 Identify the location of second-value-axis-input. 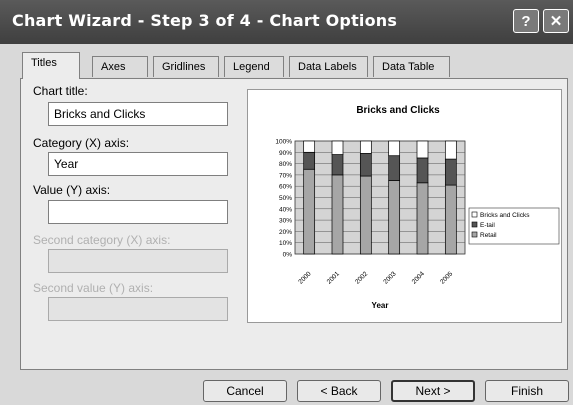
(138, 309).